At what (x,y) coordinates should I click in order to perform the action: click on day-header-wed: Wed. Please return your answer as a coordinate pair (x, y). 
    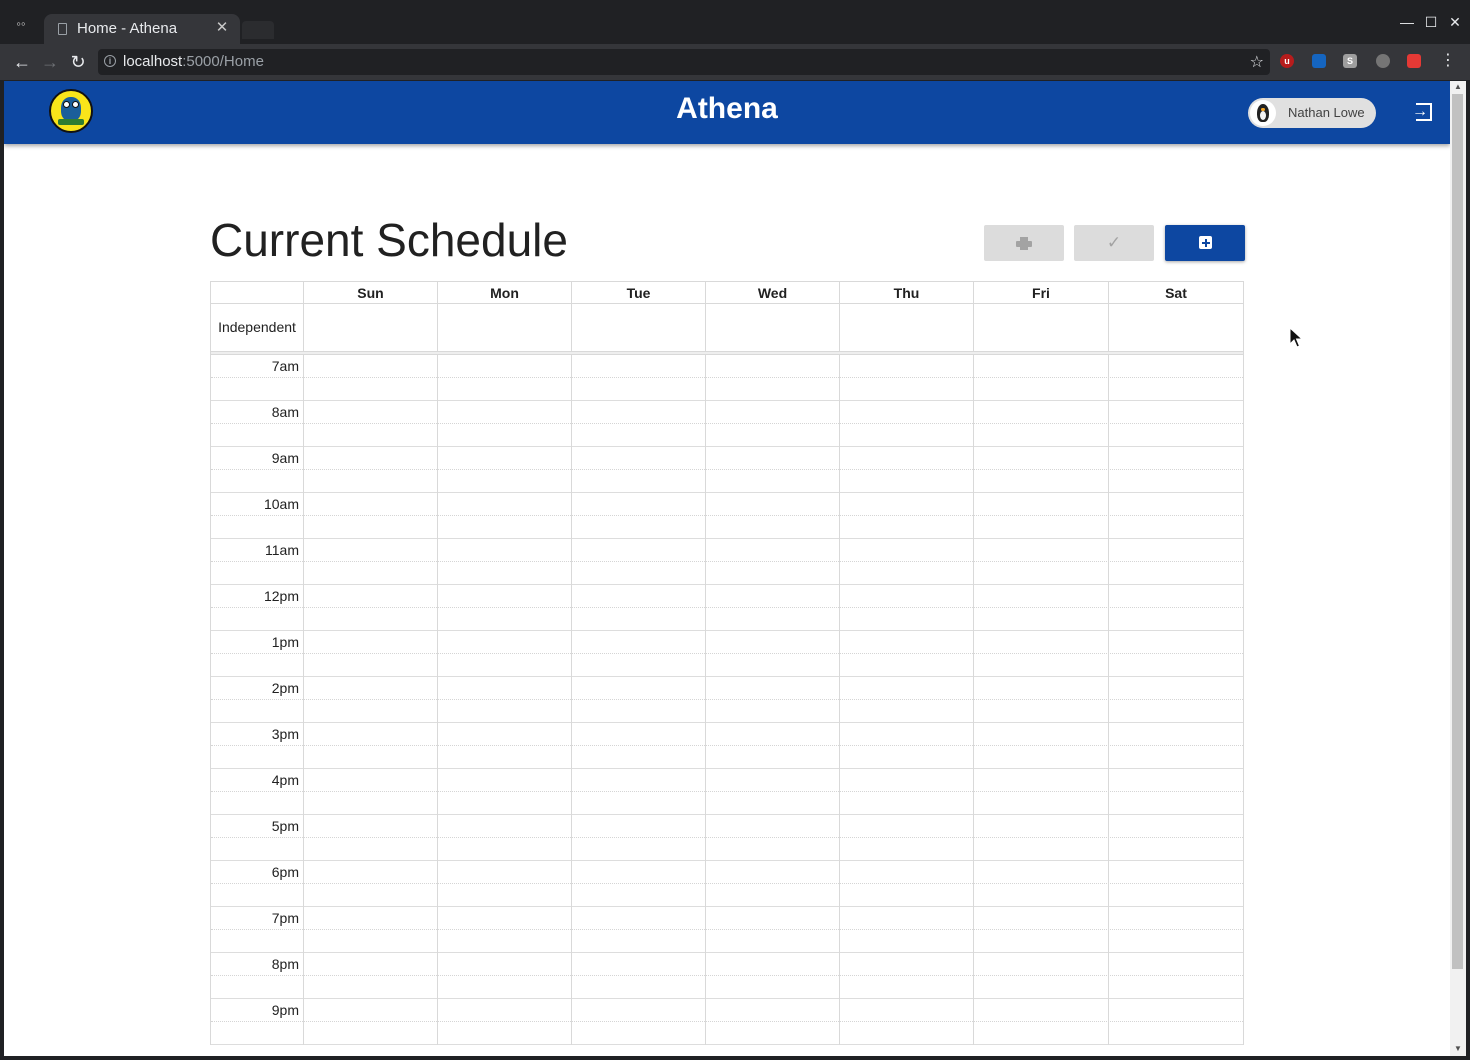
    Looking at the image, I should click on (772, 292).